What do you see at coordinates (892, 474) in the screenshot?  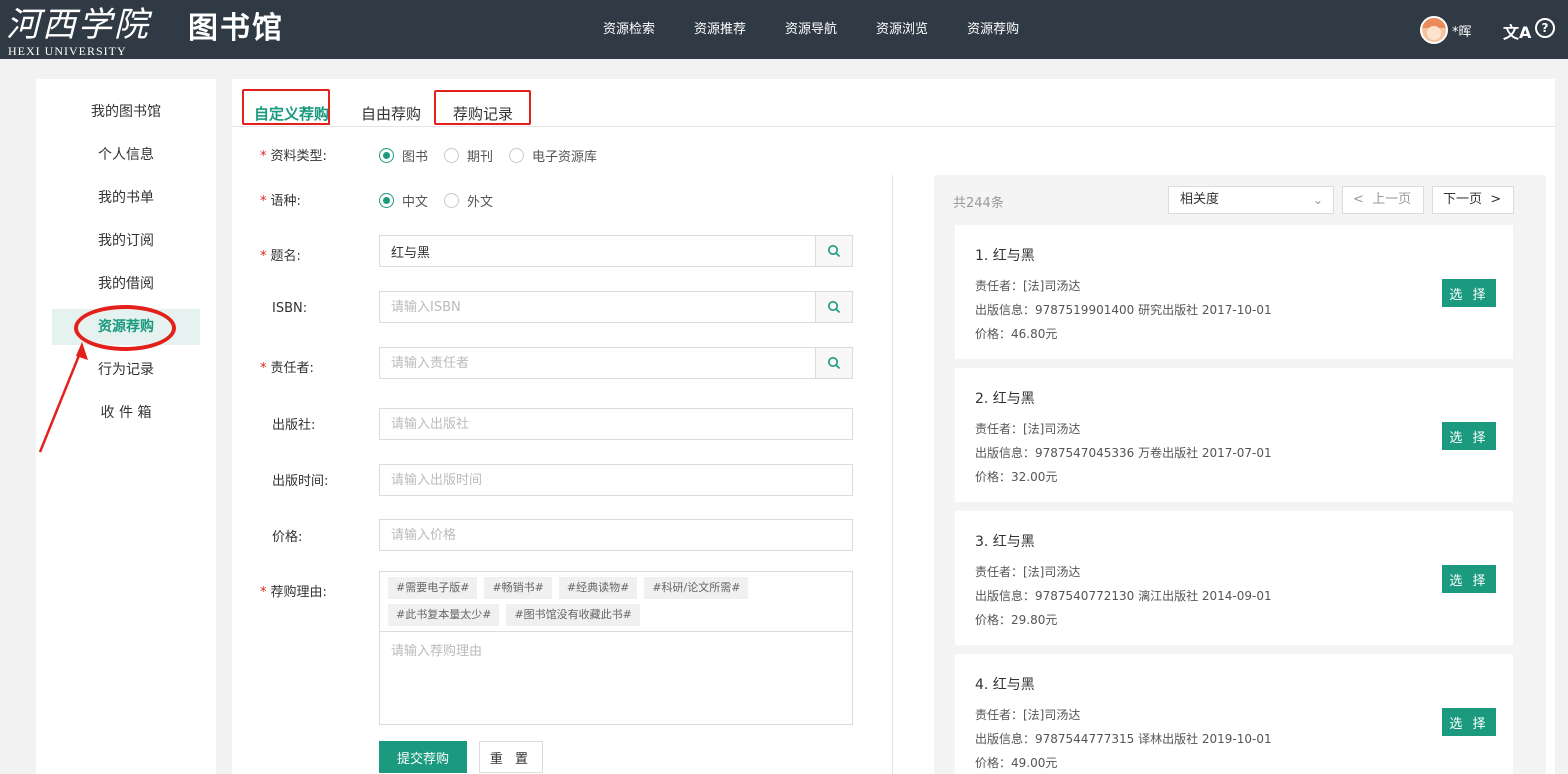 I see `vertical-divider` at bounding box center [892, 474].